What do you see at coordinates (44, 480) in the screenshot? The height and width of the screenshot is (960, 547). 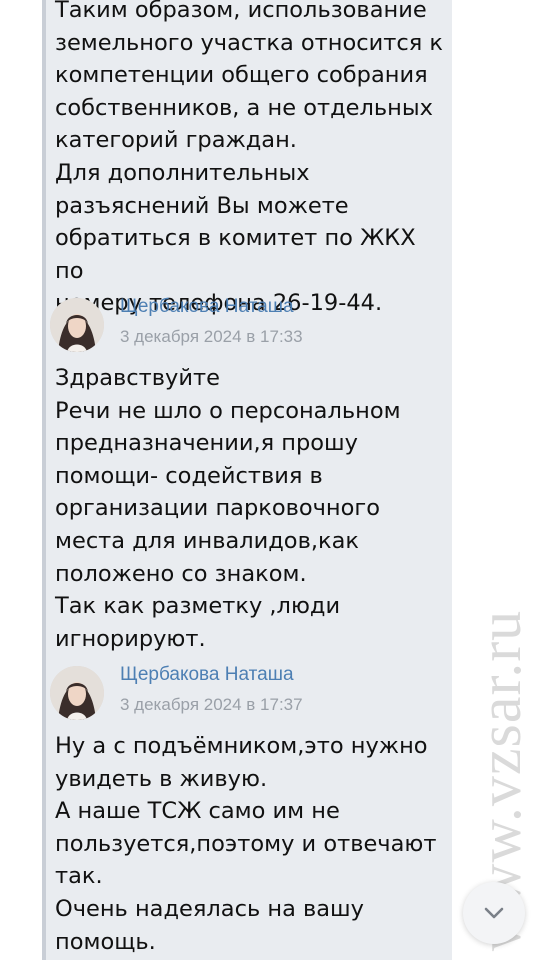 I see `quote-bar` at bounding box center [44, 480].